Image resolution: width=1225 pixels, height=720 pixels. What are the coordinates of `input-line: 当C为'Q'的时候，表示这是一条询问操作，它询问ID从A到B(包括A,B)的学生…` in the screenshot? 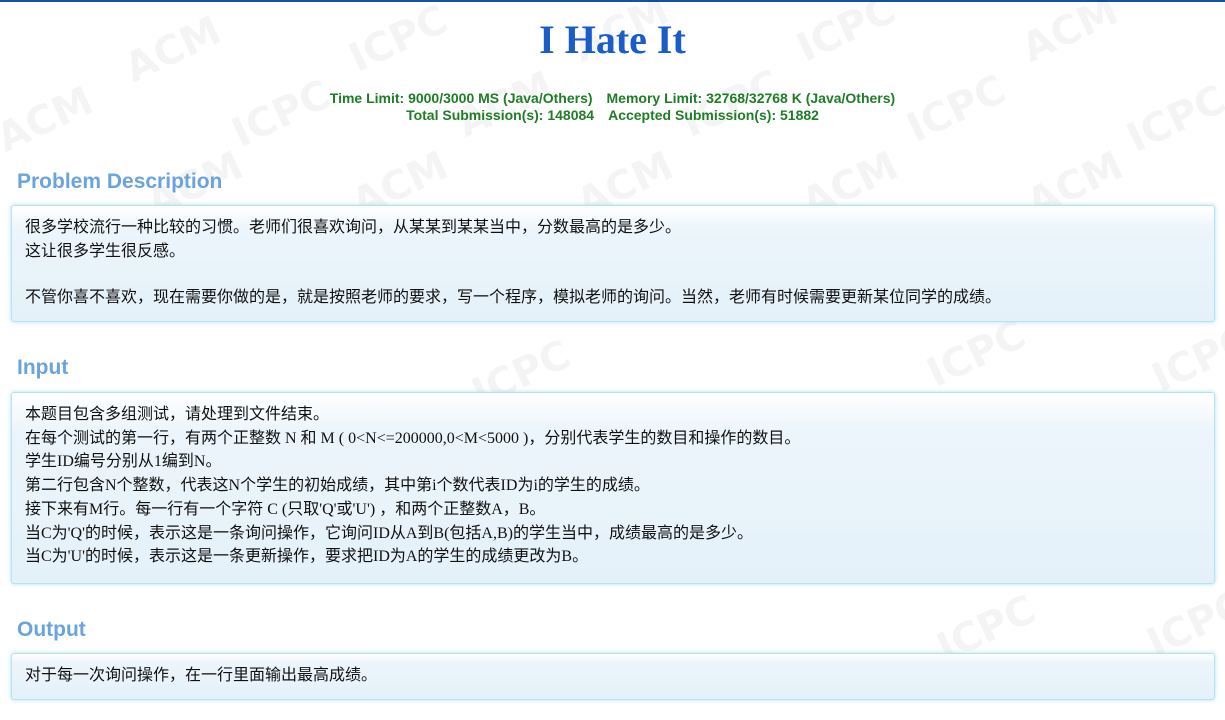 It's located at (389, 533).